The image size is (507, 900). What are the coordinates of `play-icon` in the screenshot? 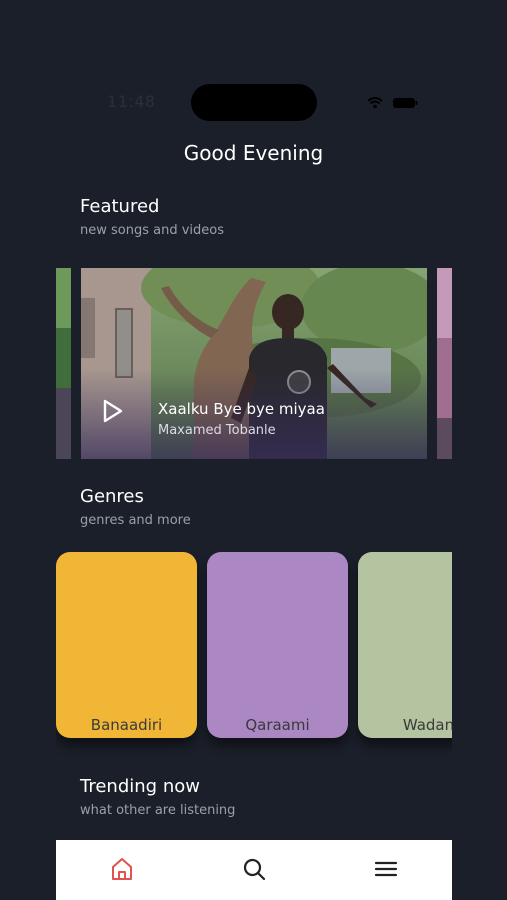 It's located at (113, 411).